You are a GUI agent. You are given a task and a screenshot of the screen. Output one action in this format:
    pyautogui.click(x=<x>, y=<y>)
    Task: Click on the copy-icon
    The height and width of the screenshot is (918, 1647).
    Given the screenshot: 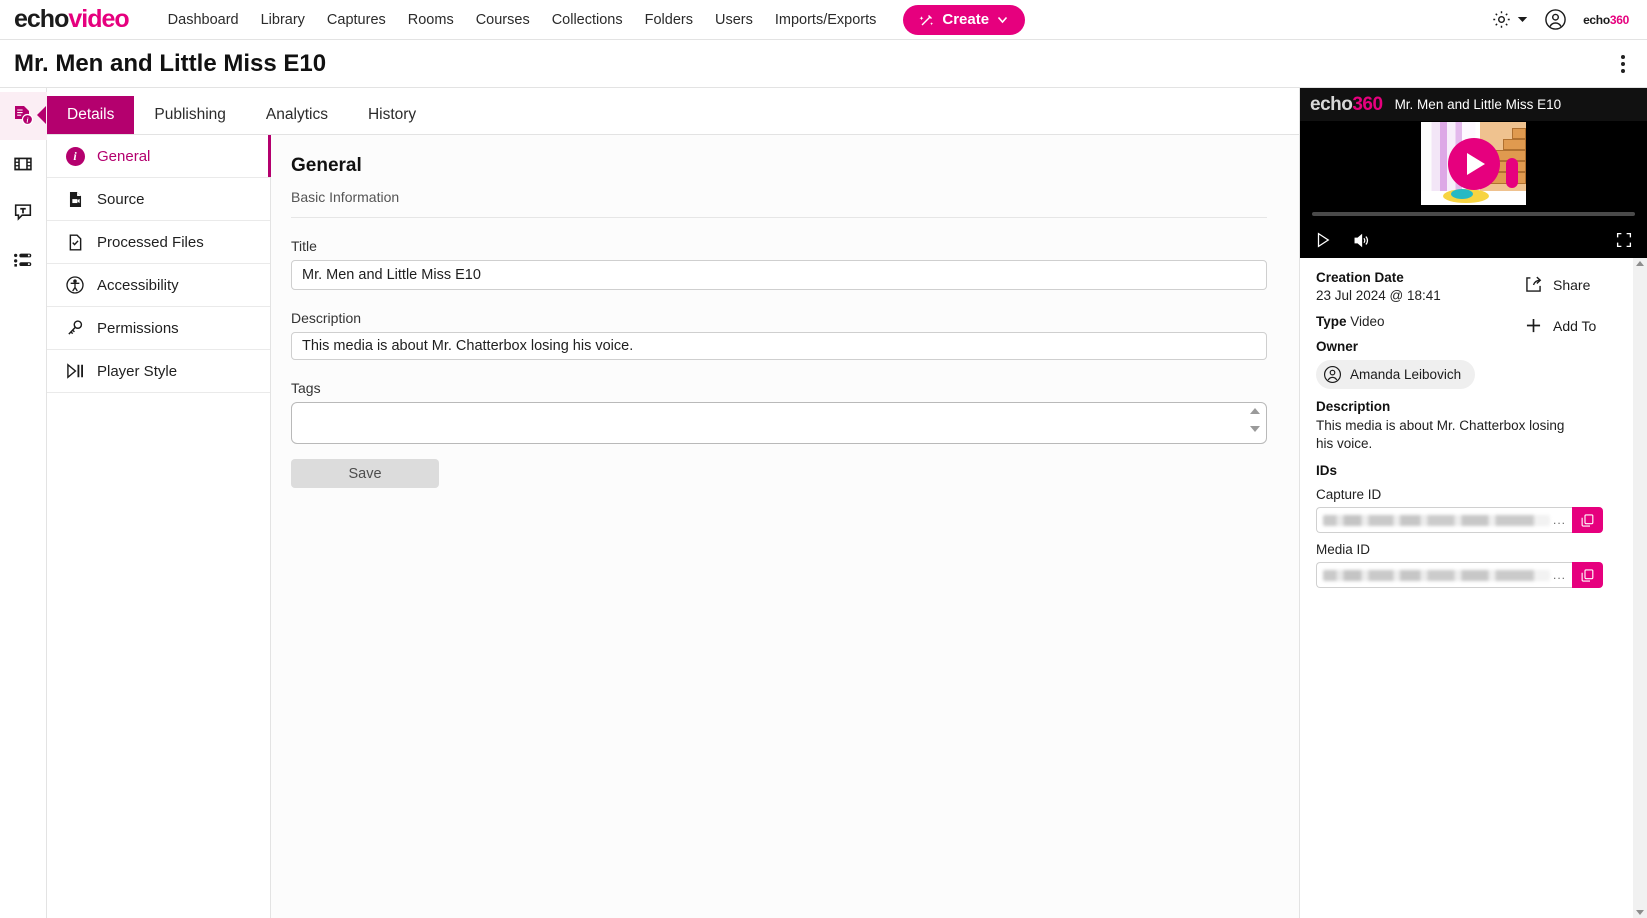 What is the action you would take?
    pyautogui.click(x=1587, y=520)
    